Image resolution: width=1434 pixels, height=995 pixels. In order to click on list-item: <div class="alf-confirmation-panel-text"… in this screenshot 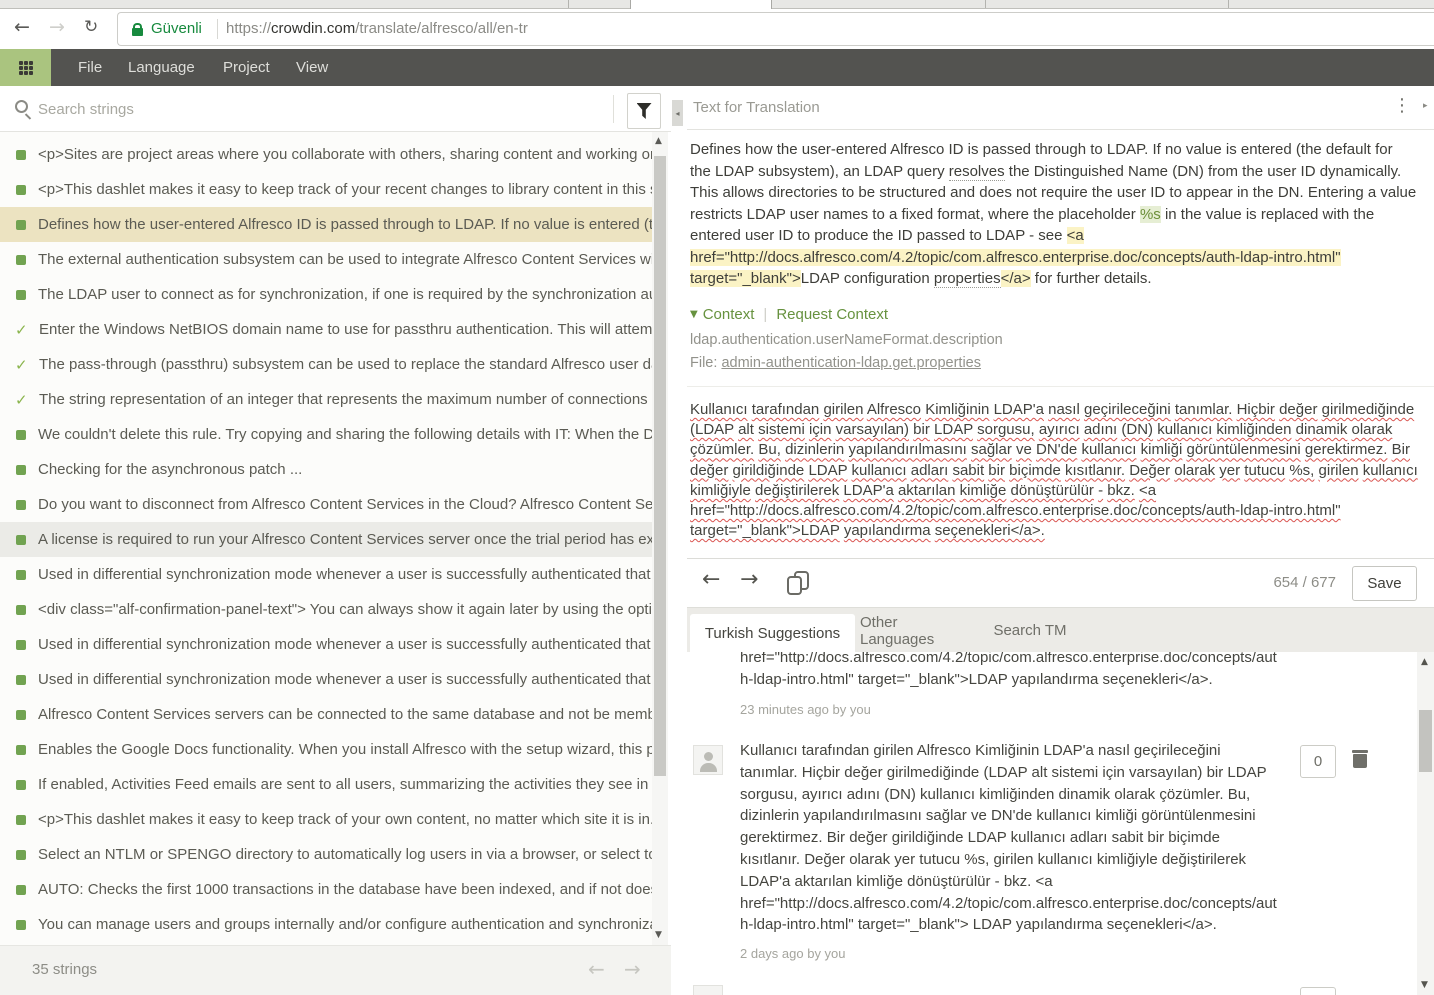, I will do `click(326, 609)`.